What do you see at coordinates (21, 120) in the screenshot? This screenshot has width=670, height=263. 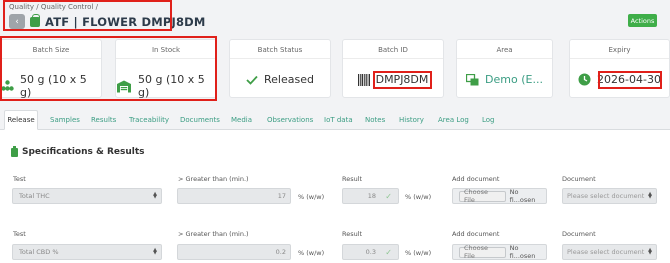 I see `tab-release: Release` at bounding box center [21, 120].